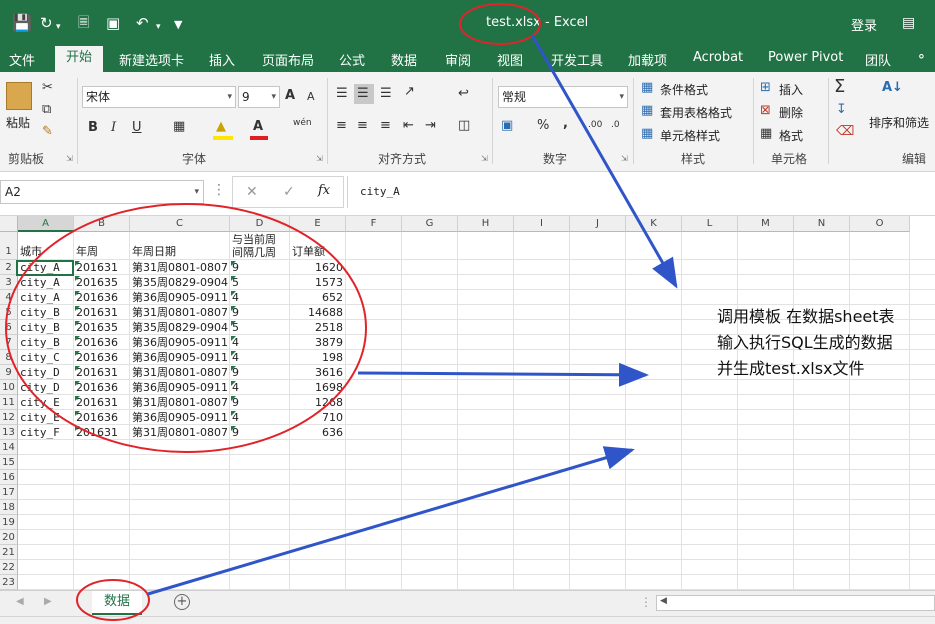 The height and width of the screenshot is (624, 935). Describe the element at coordinates (615, 125) in the screenshot. I see `decrease-decimal-icon: .0` at that location.